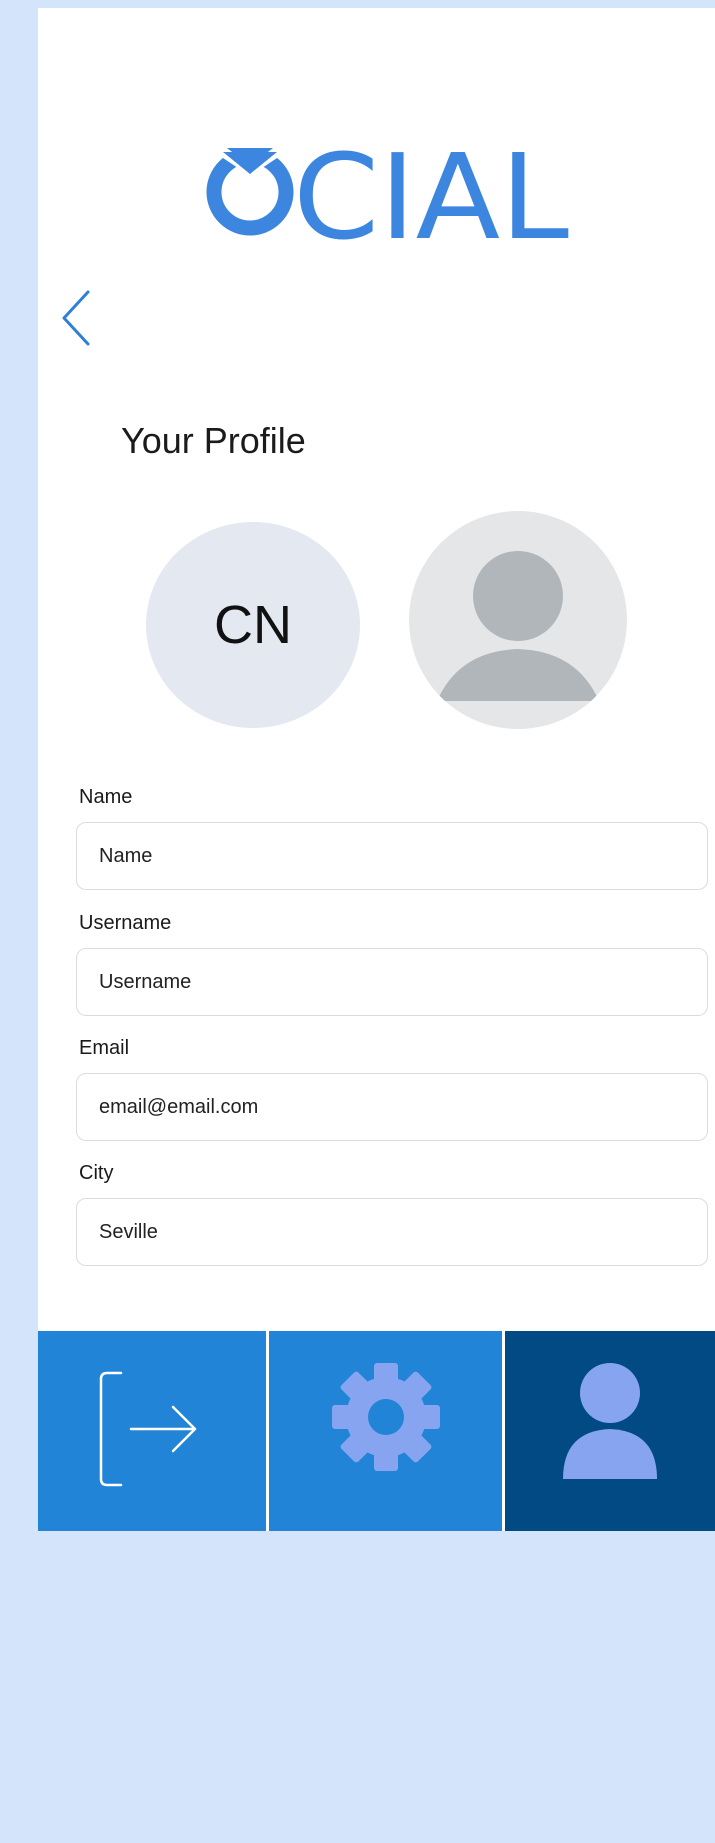 The height and width of the screenshot is (1843, 715). I want to click on username-field, so click(392, 982).